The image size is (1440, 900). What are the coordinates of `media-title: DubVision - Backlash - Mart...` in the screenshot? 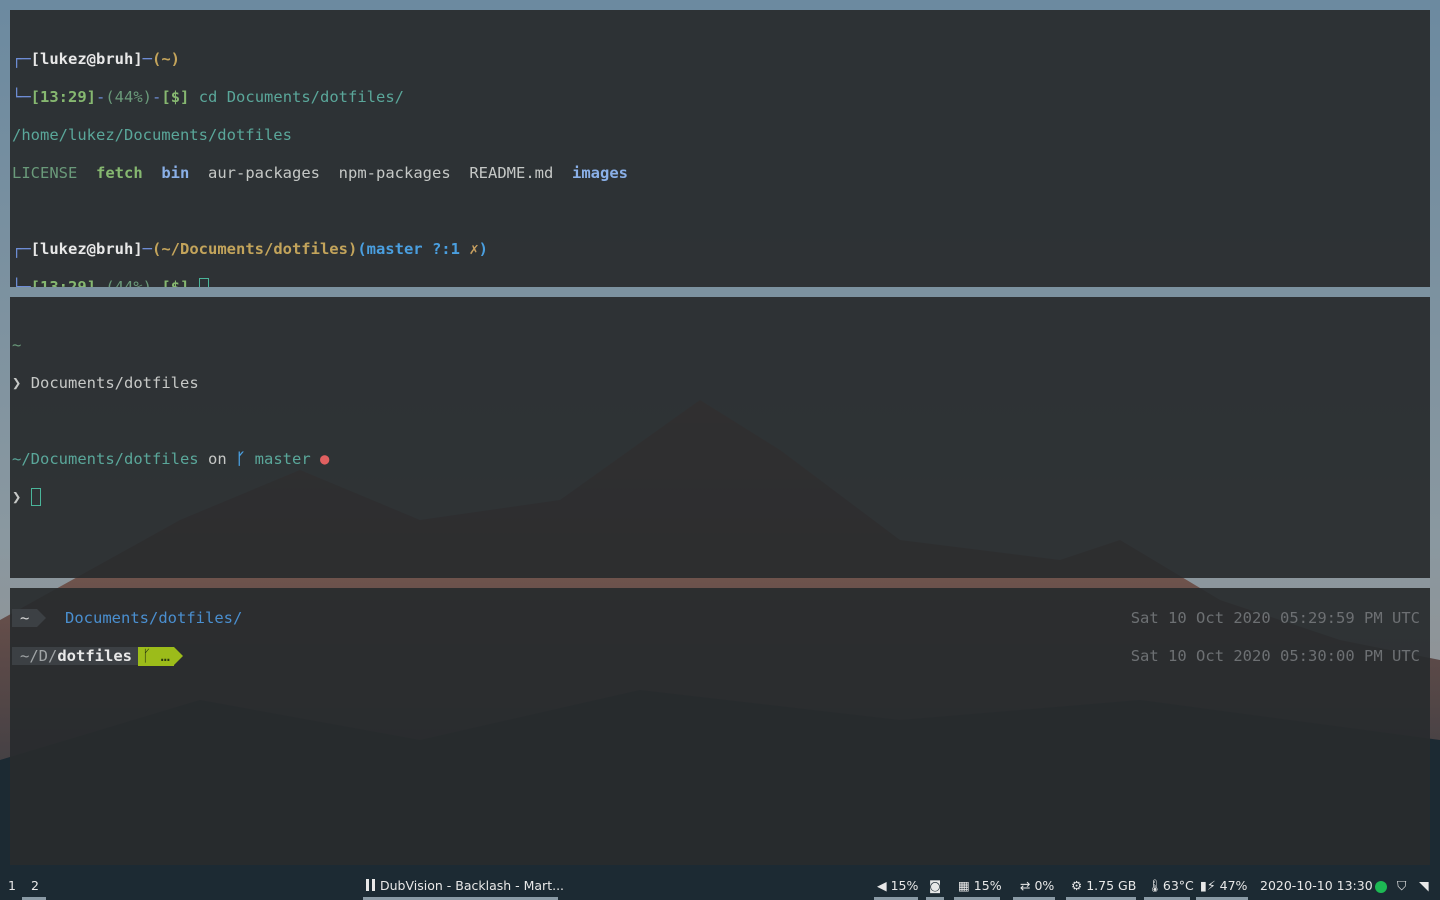 It's located at (472, 885).